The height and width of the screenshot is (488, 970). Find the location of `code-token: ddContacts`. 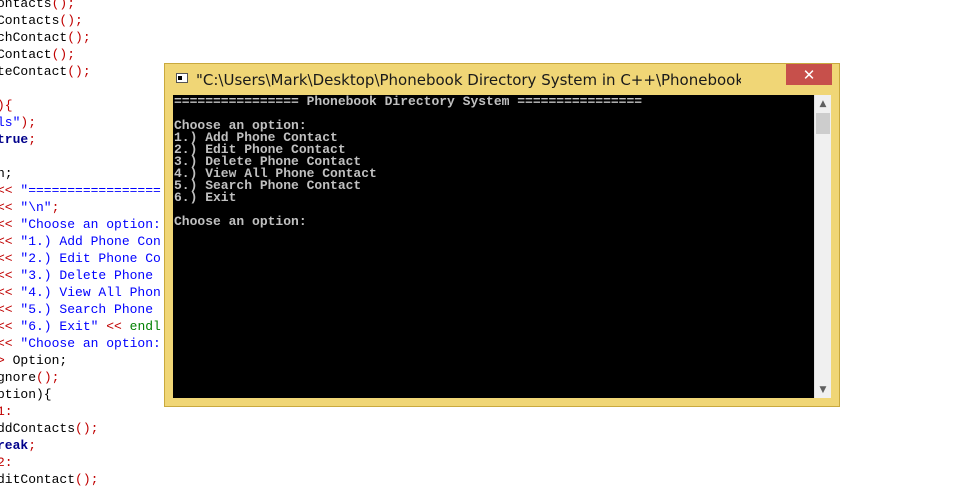

code-token: ddContacts is located at coordinates (38, 428).